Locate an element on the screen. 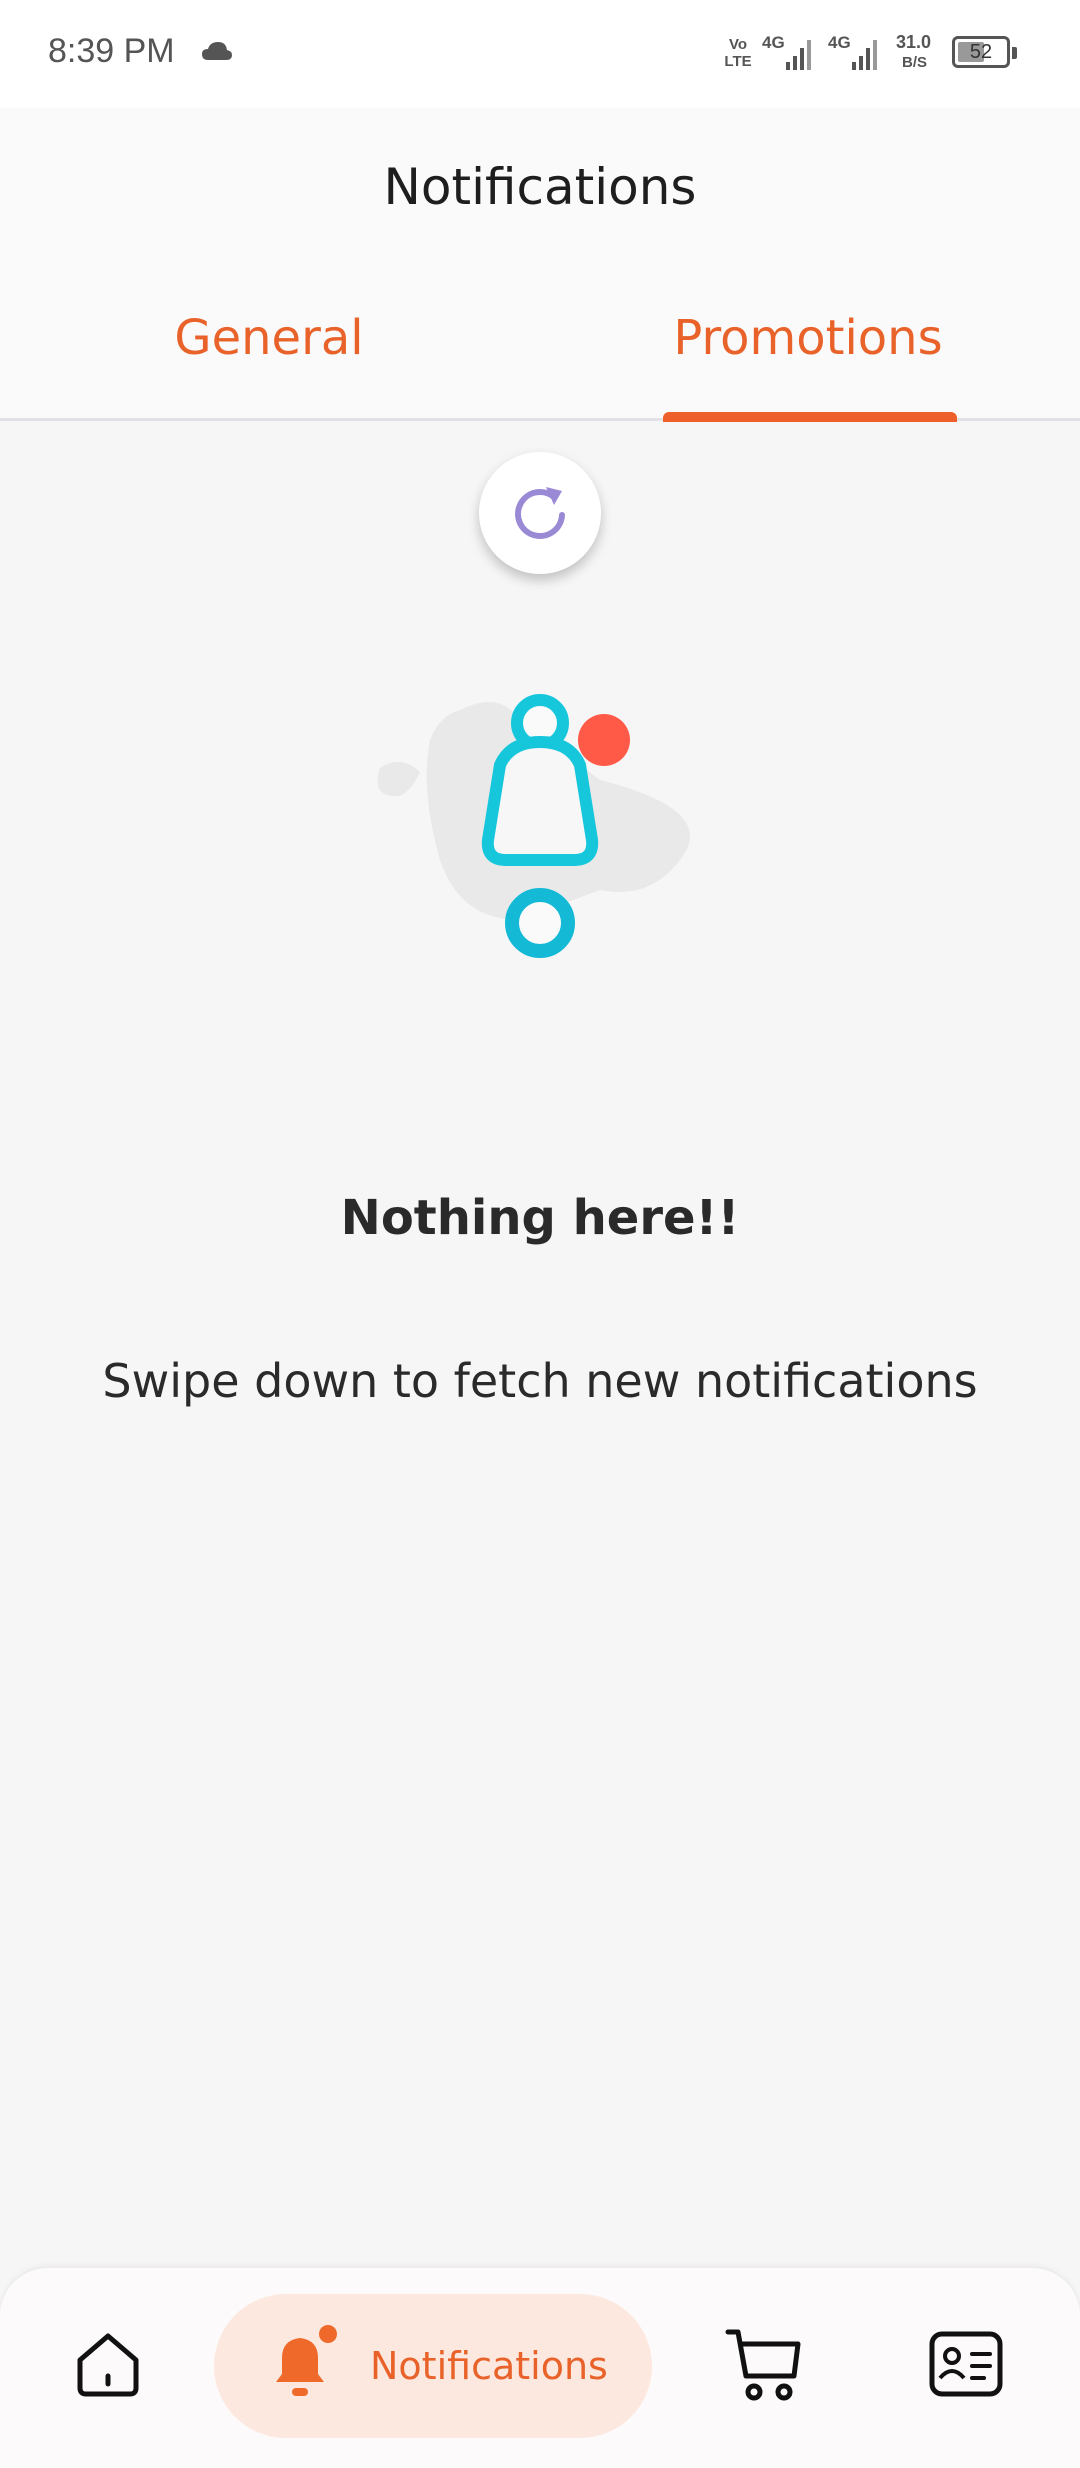  network-2-label: 4G is located at coordinates (839, 42).